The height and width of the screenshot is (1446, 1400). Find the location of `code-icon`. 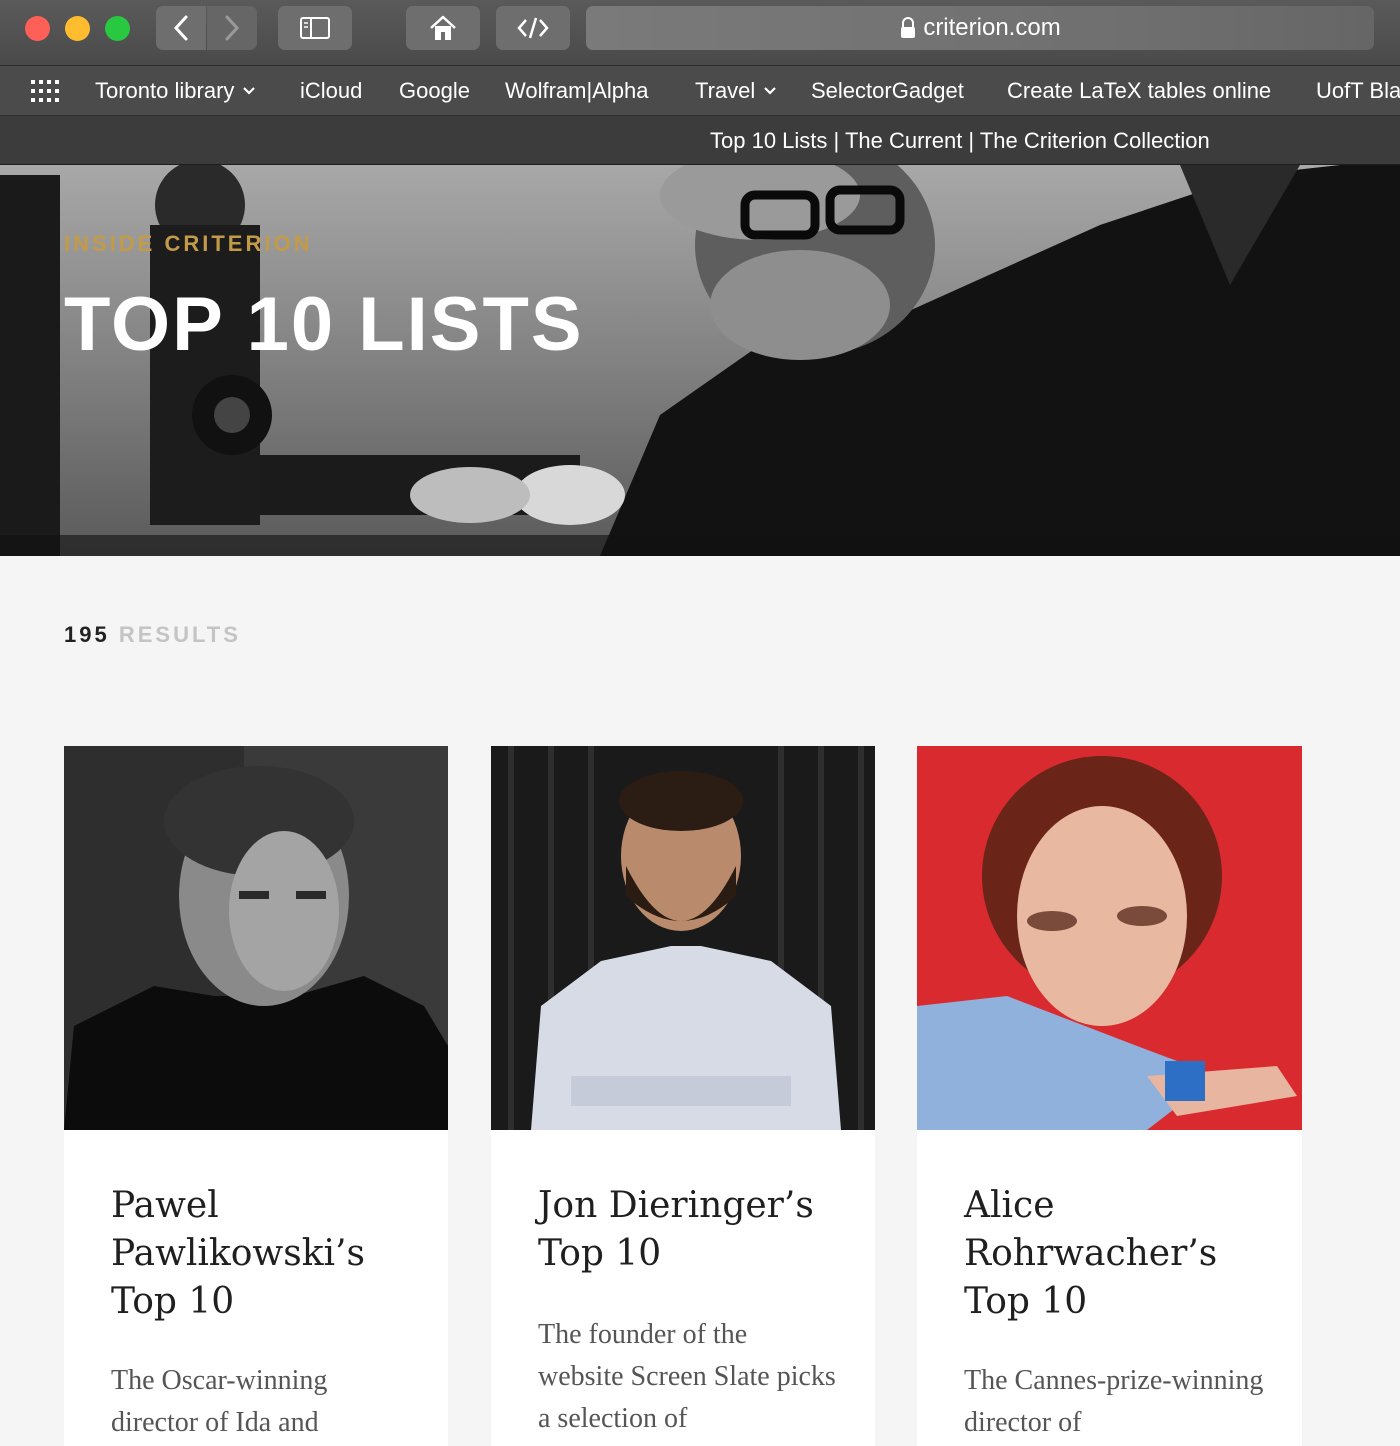

code-icon is located at coordinates (533, 28).